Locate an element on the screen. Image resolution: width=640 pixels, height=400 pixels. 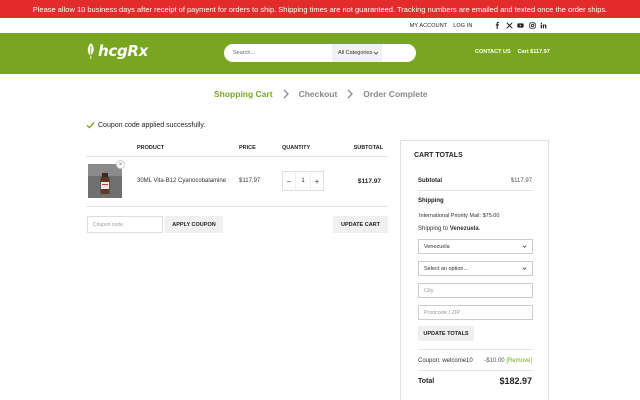
coupon-label: Coupon: welcome10 is located at coordinates (445, 361).